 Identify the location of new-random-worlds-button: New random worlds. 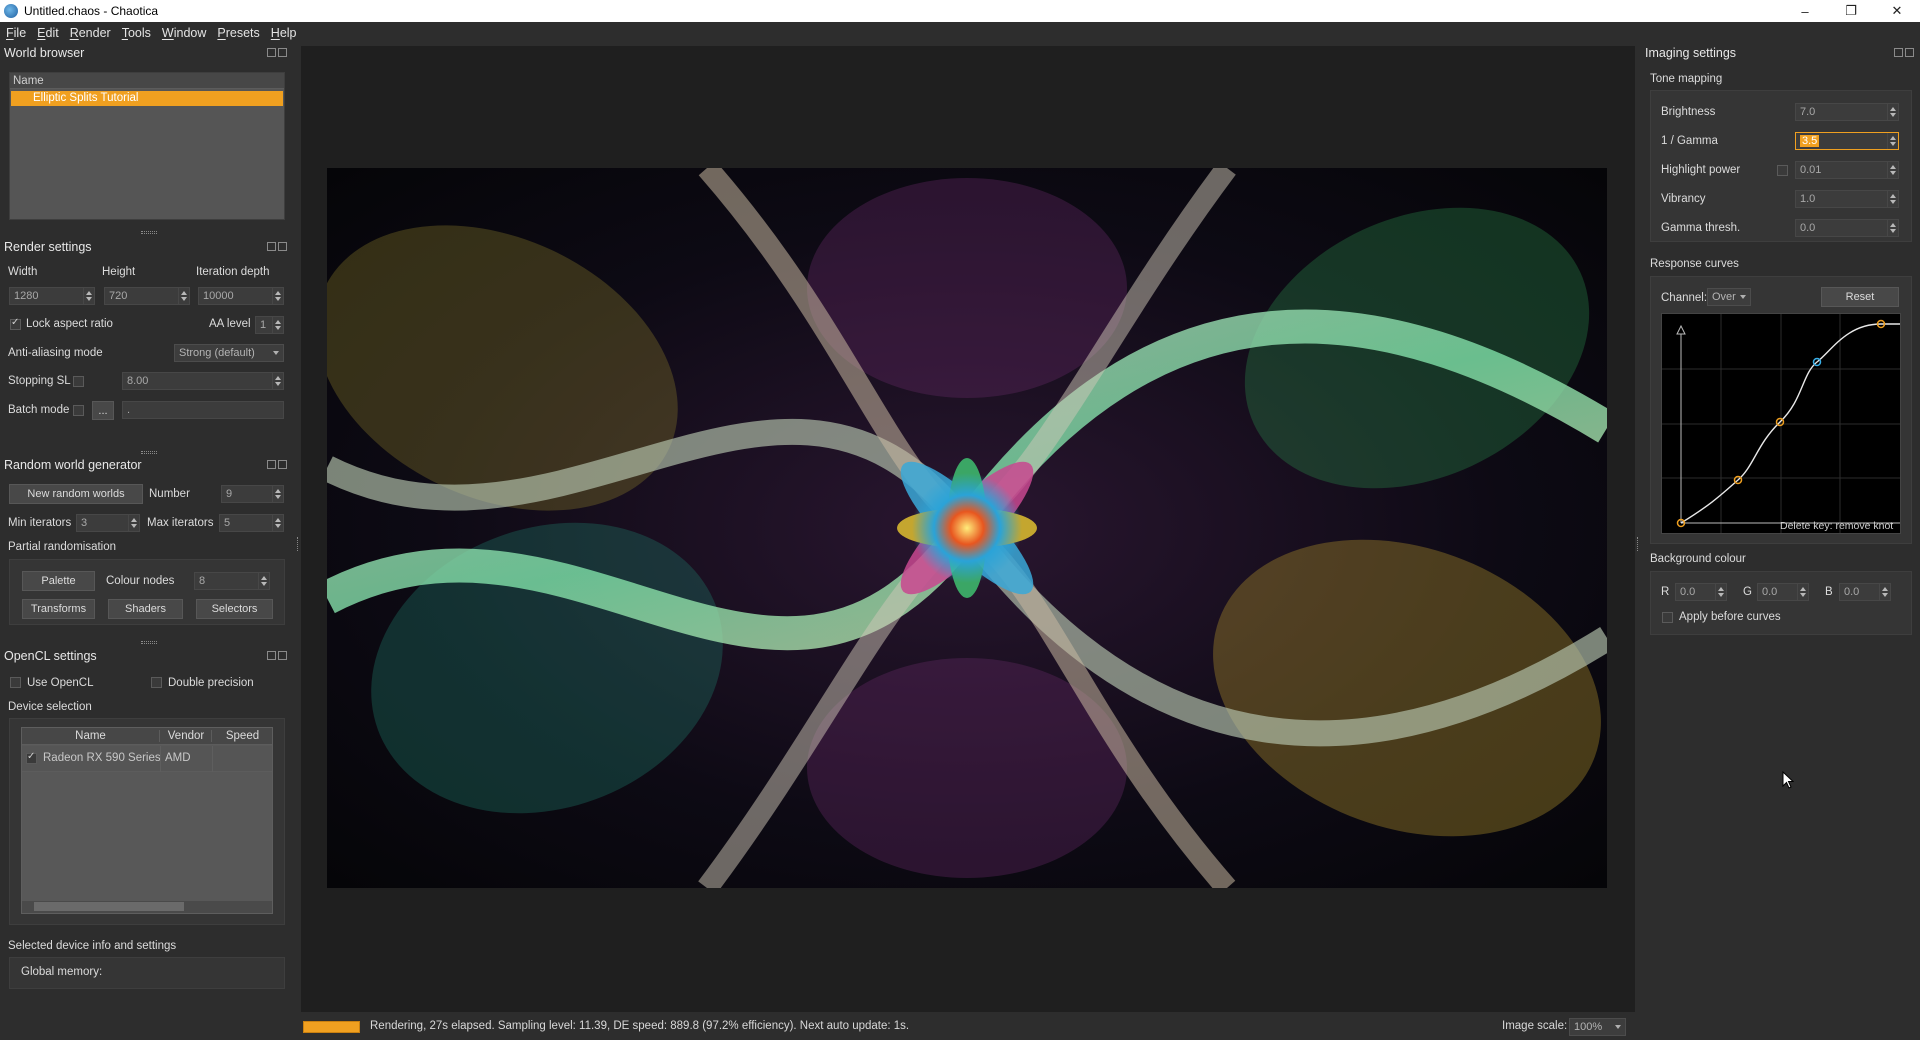
(76, 494).